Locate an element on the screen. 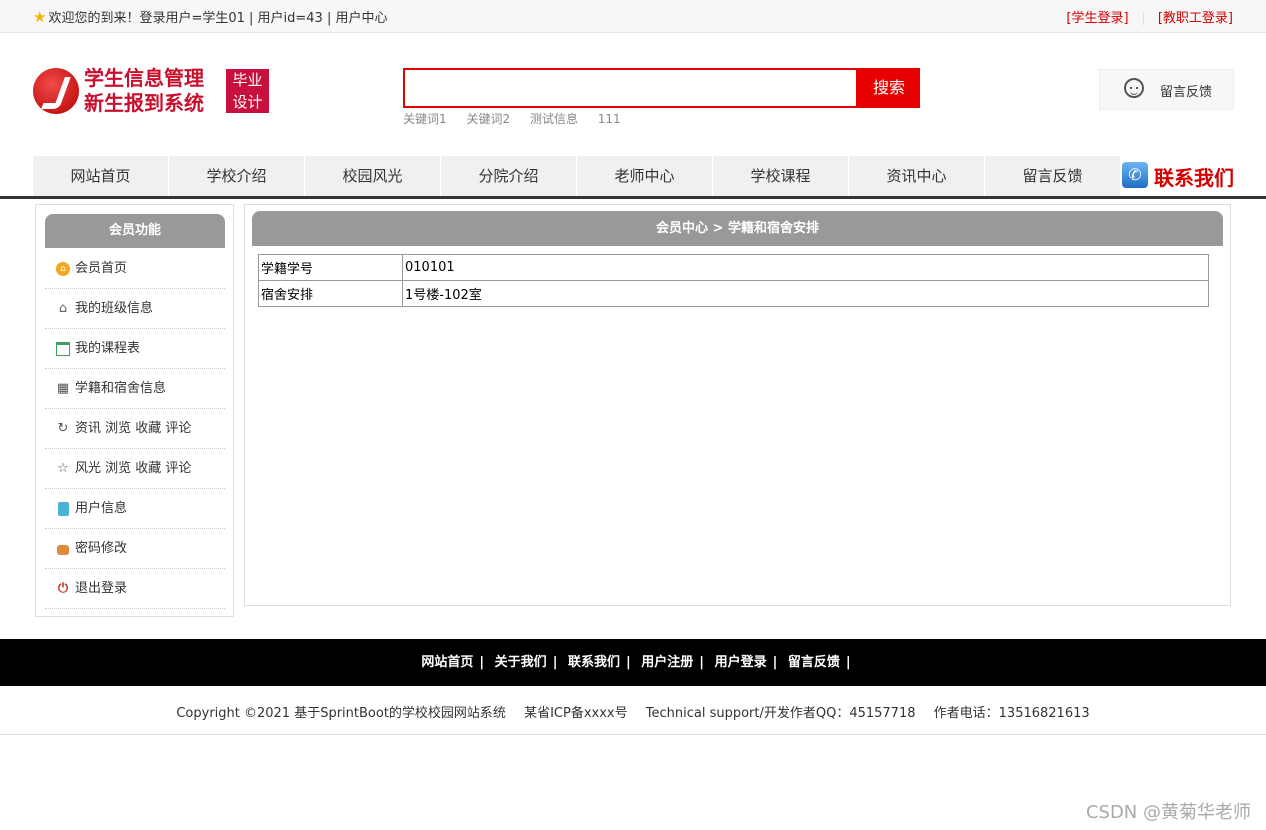 Image resolution: width=1266 pixels, height=830 pixels. welcome-text: 欢迎您的到来！登录用户=学生01 | 用户id=43 | 用户中心 is located at coordinates (218, 18).